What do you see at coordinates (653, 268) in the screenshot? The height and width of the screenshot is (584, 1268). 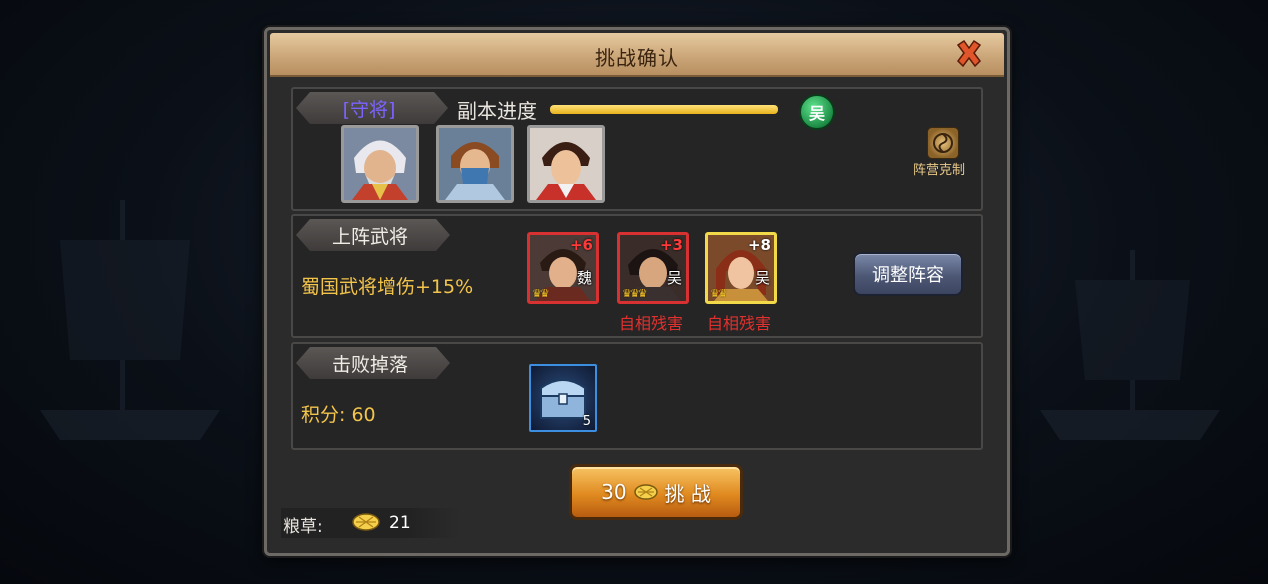 I see `lineup-hero-2: +3 吴 ♛♛♛` at bounding box center [653, 268].